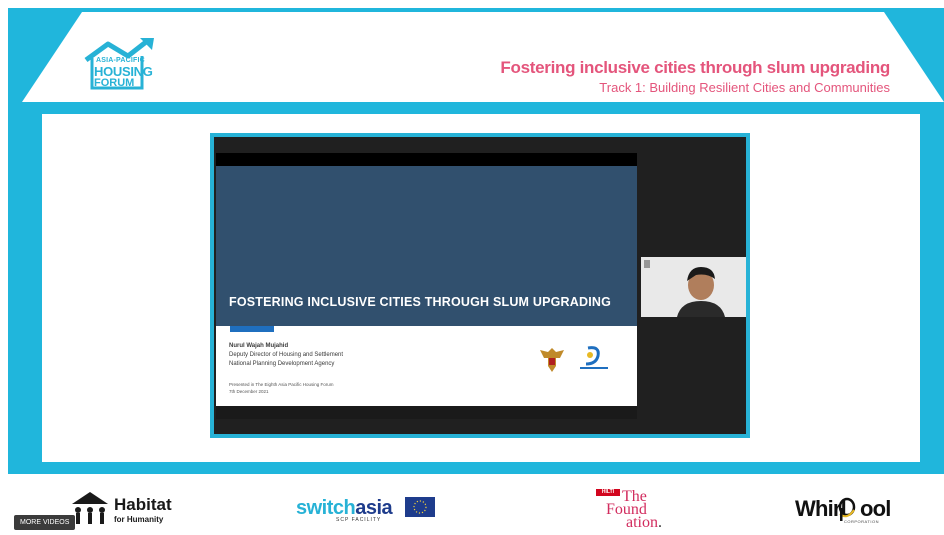 The width and height of the screenshot is (944, 535). I want to click on switchasia-logo-part1: switch, so click(326, 508).